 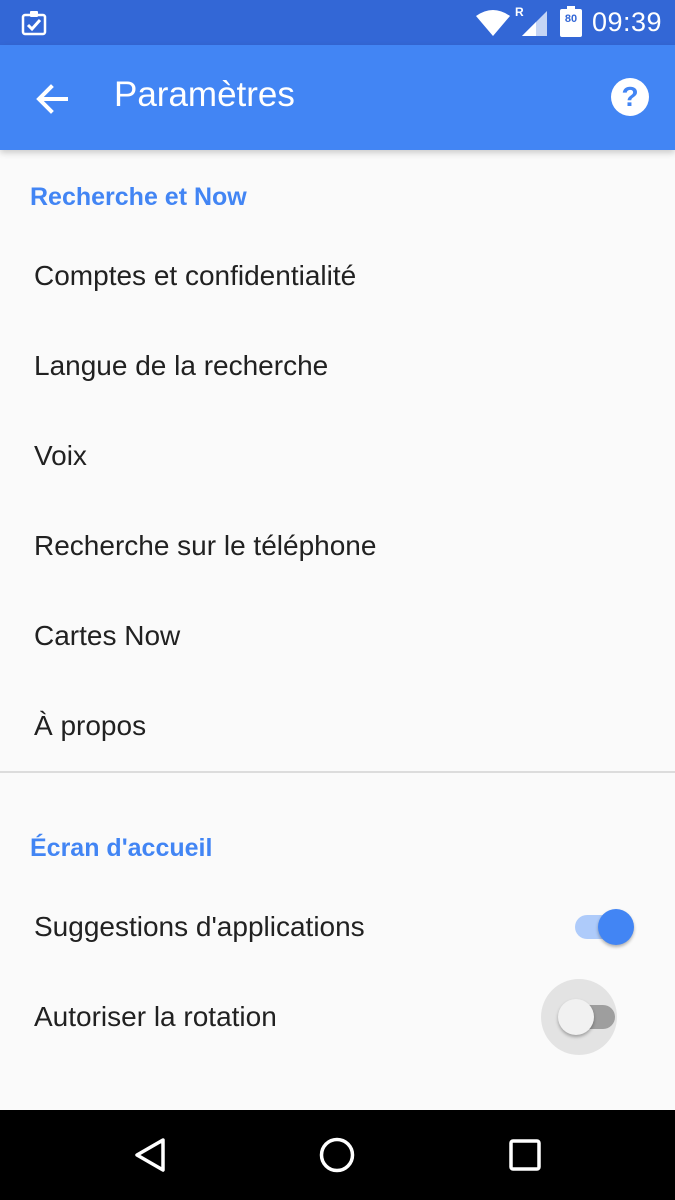 I want to click on settings-item-label: Voix, so click(x=60, y=455).